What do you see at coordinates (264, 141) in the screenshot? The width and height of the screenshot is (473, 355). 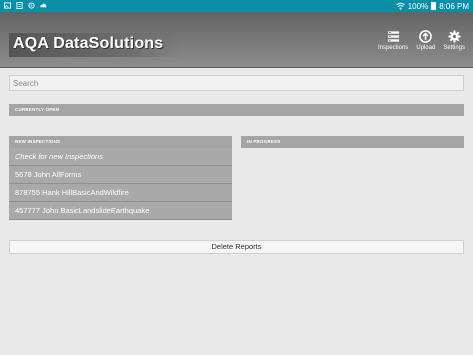 I see `in-progress-label: IN PROGRESS` at bounding box center [264, 141].